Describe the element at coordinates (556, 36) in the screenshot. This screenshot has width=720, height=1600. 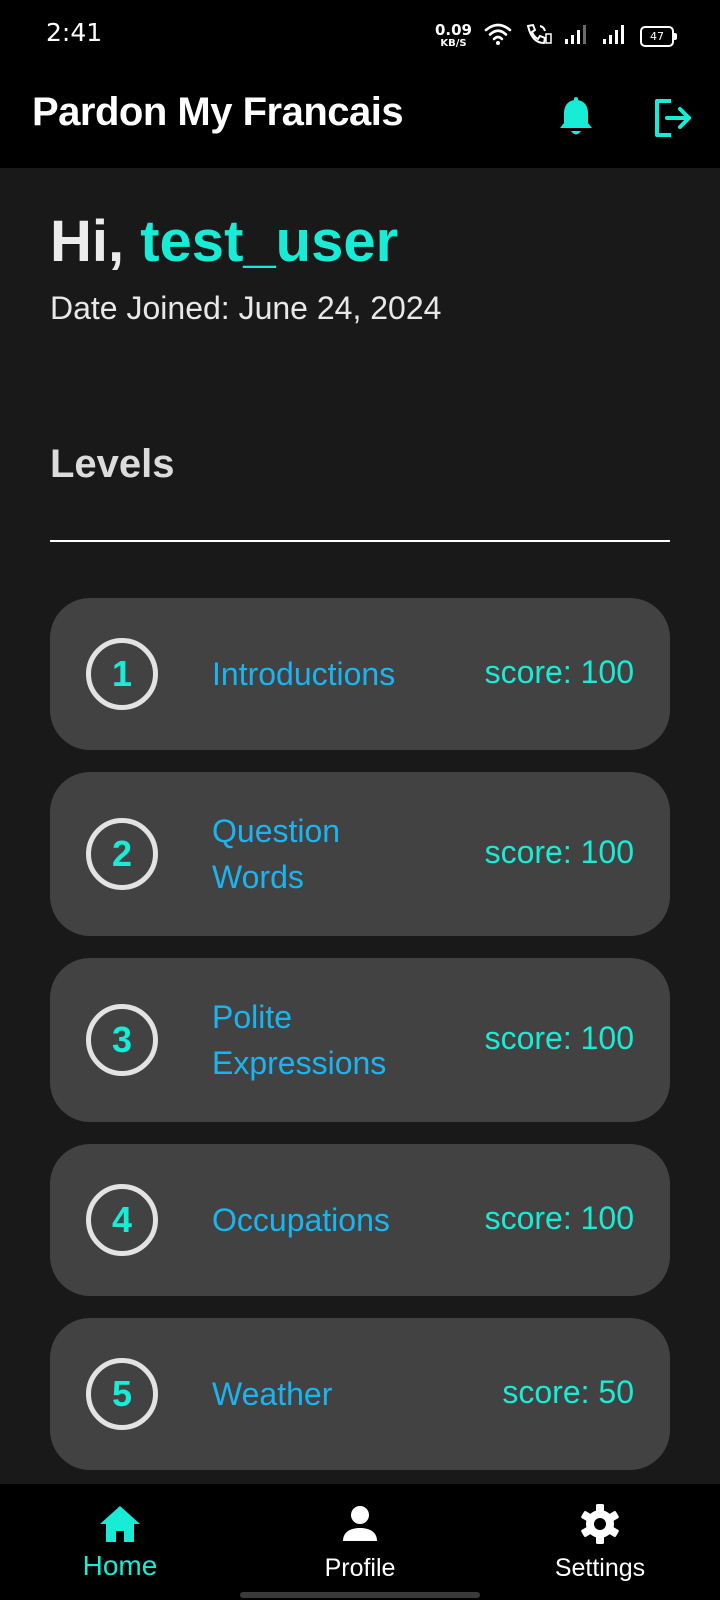
I see `status-icons: 0.09 KB/S 47` at that location.